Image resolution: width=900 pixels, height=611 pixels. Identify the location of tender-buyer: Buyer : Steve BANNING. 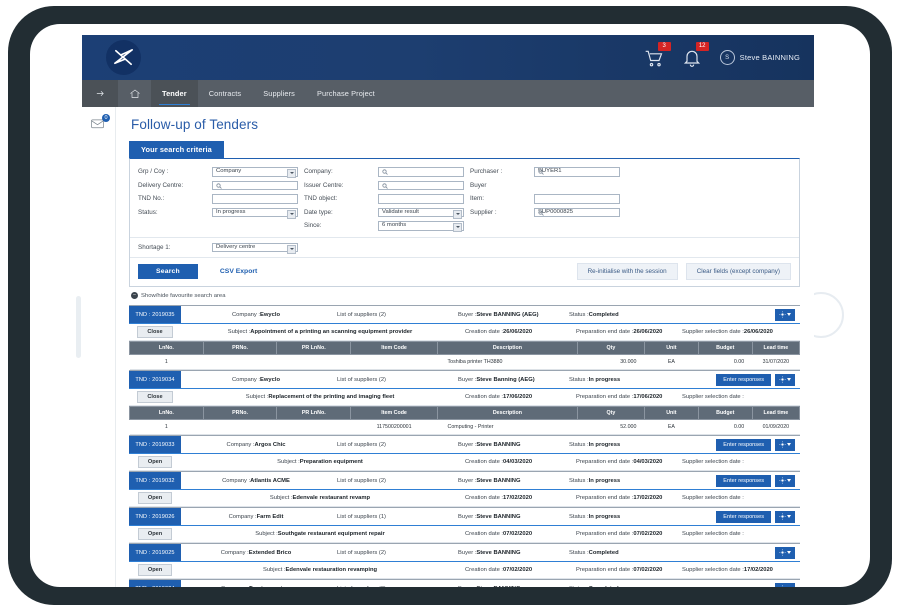
(489, 552).